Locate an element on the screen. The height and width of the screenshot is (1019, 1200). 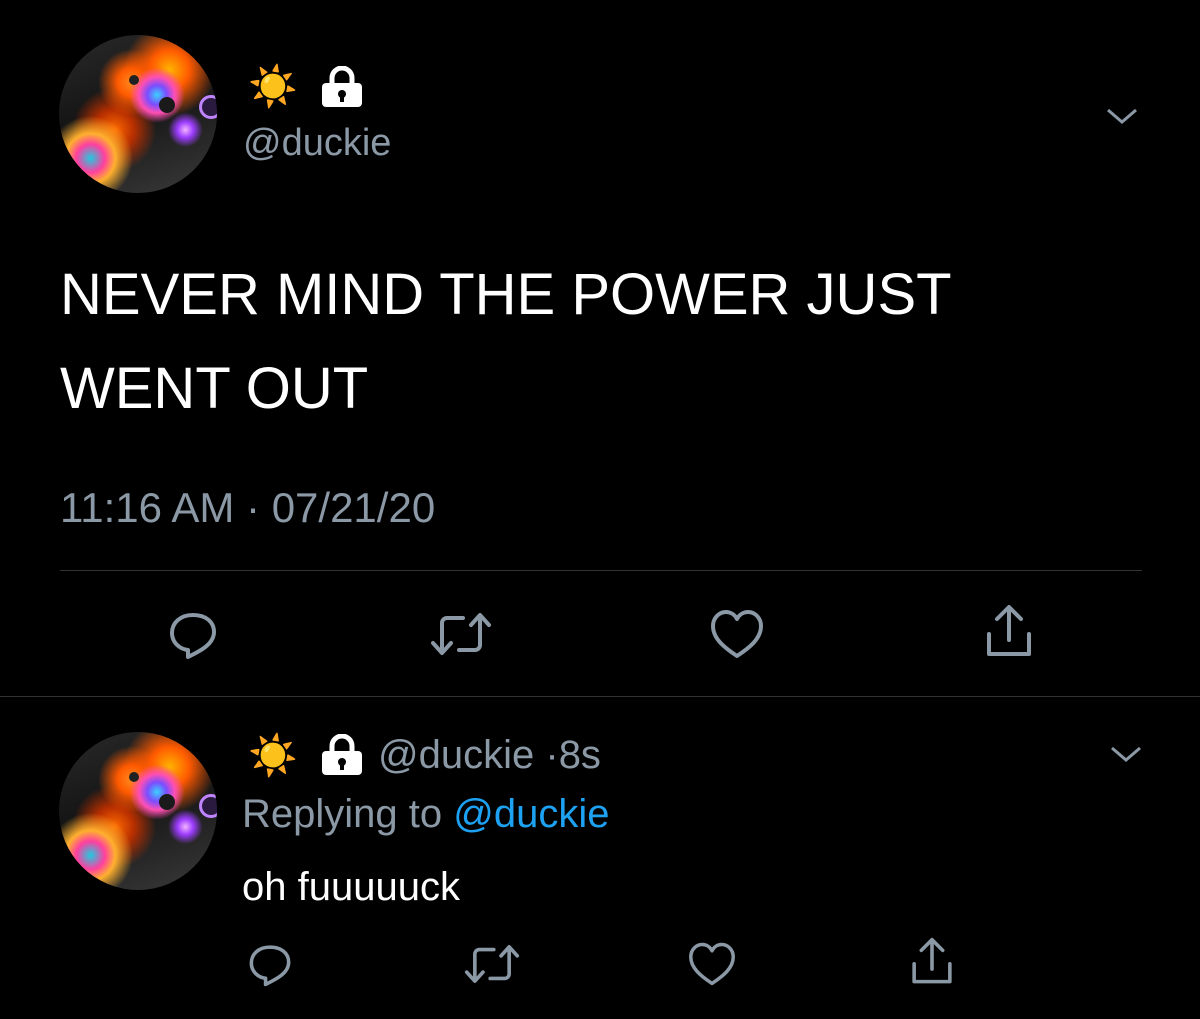
replying-to: Replying to @duckie is located at coordinates (425, 814).